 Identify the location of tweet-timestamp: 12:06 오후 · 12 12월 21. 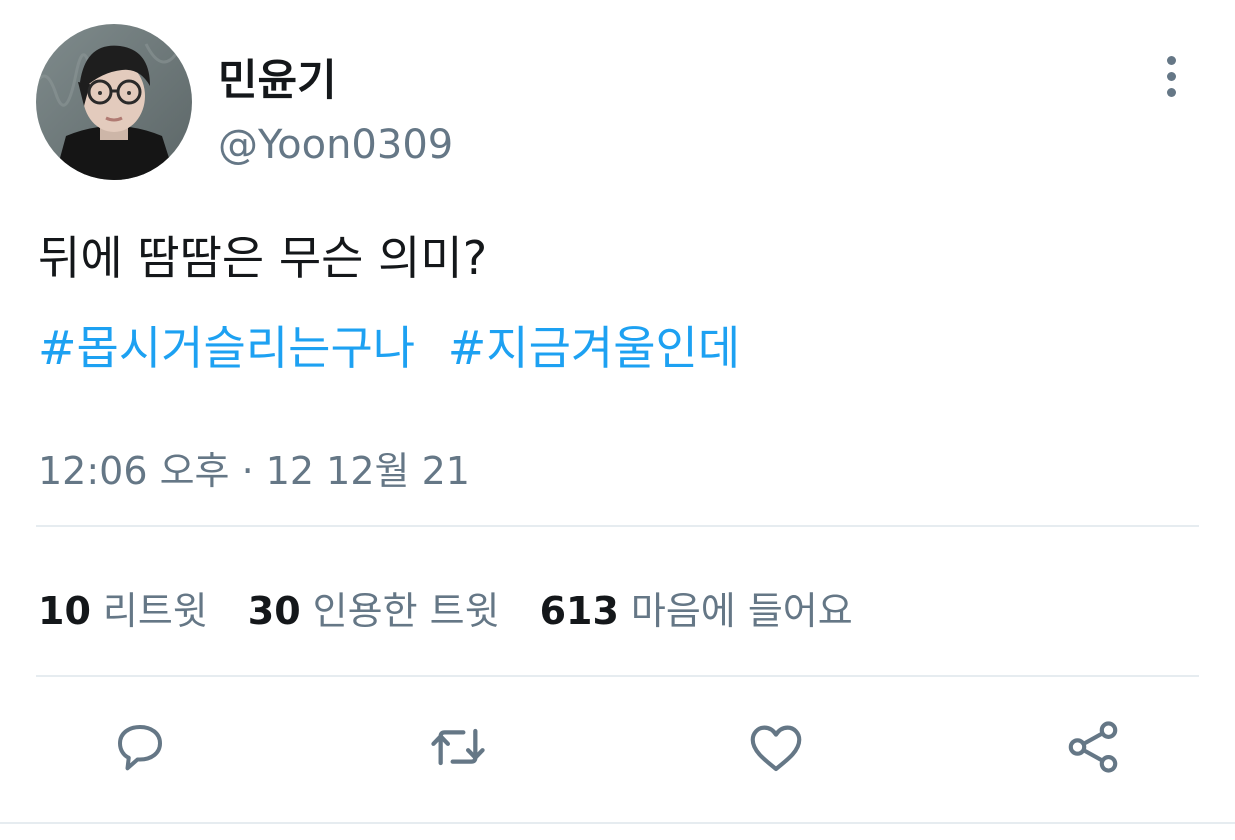
(254, 467).